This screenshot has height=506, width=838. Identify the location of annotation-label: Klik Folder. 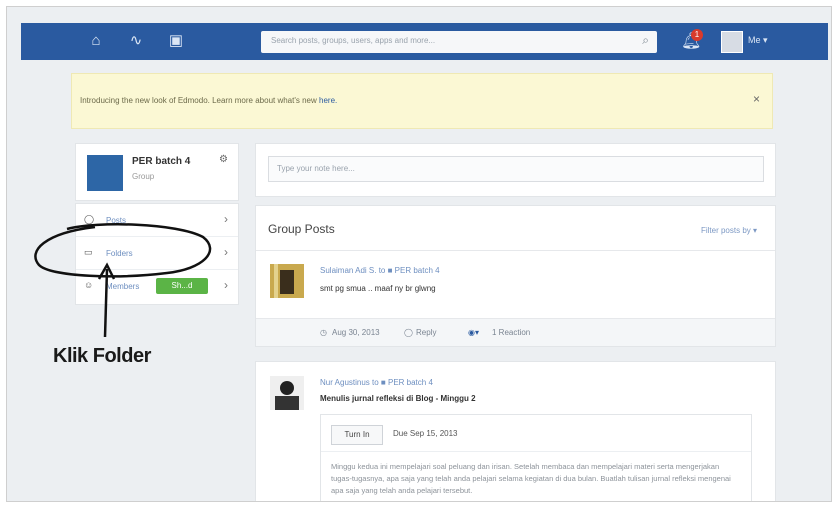
(102, 356).